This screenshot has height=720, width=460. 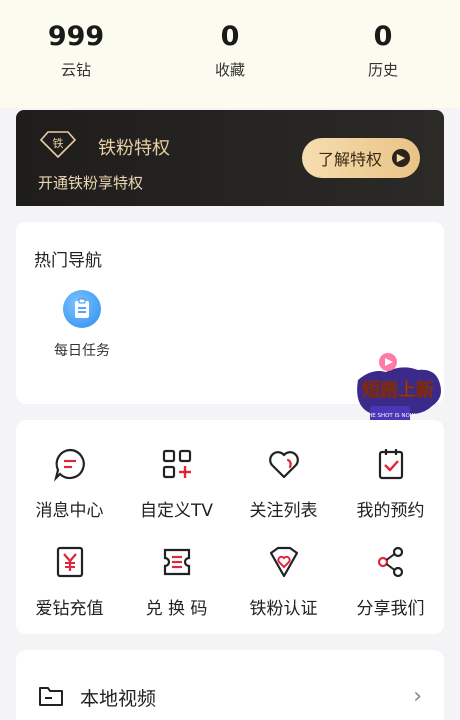 What do you see at coordinates (76, 36) in the screenshot?
I see `stat-value: 999` at bounding box center [76, 36].